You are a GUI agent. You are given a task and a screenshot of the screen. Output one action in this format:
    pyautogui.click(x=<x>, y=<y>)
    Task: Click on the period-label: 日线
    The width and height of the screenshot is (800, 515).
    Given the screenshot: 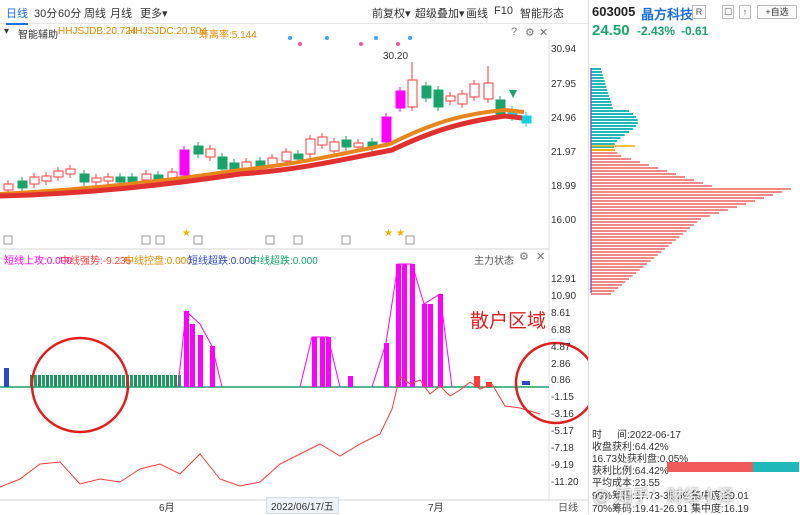 What is the action you would take?
    pyautogui.click(x=568, y=508)
    